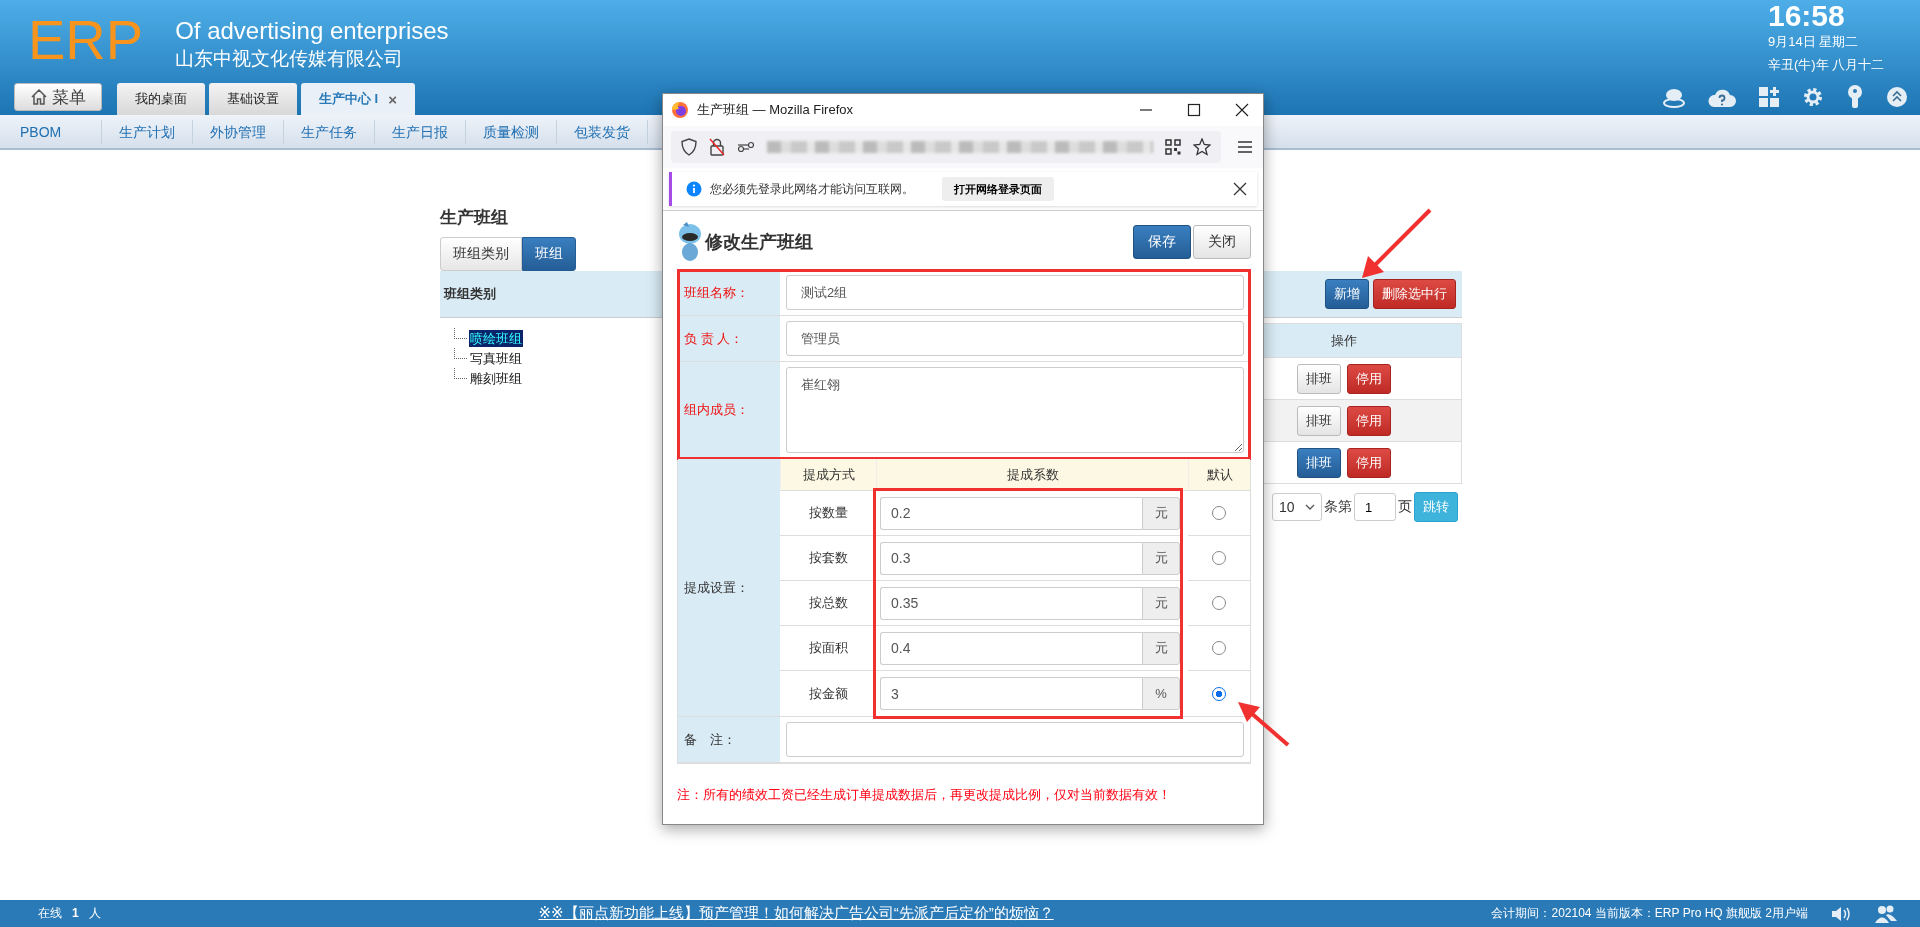 This screenshot has height=927, width=1920. Describe the element at coordinates (828, 513) in the screenshot. I see `method-label: 按数量` at that location.